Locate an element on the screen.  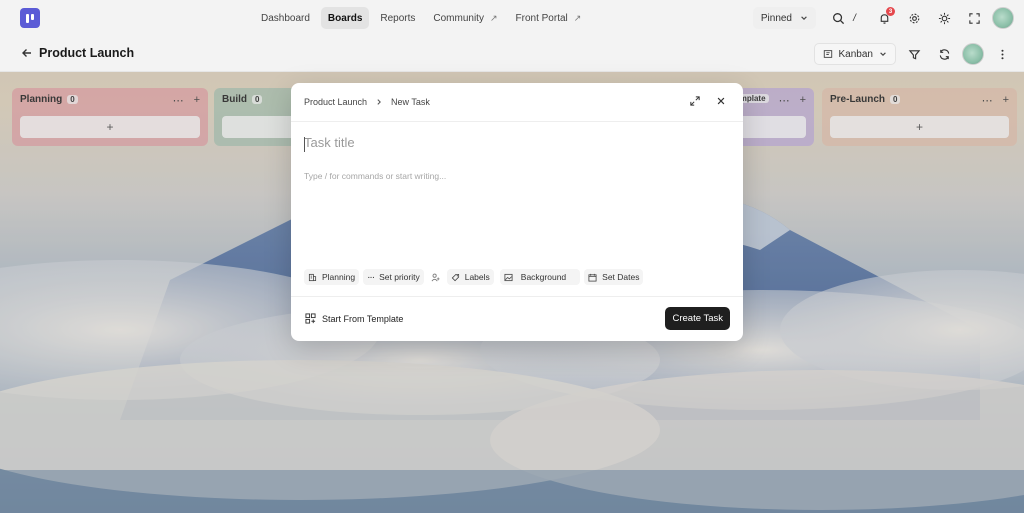
theme-toggle-button is located at coordinates (944, 18).